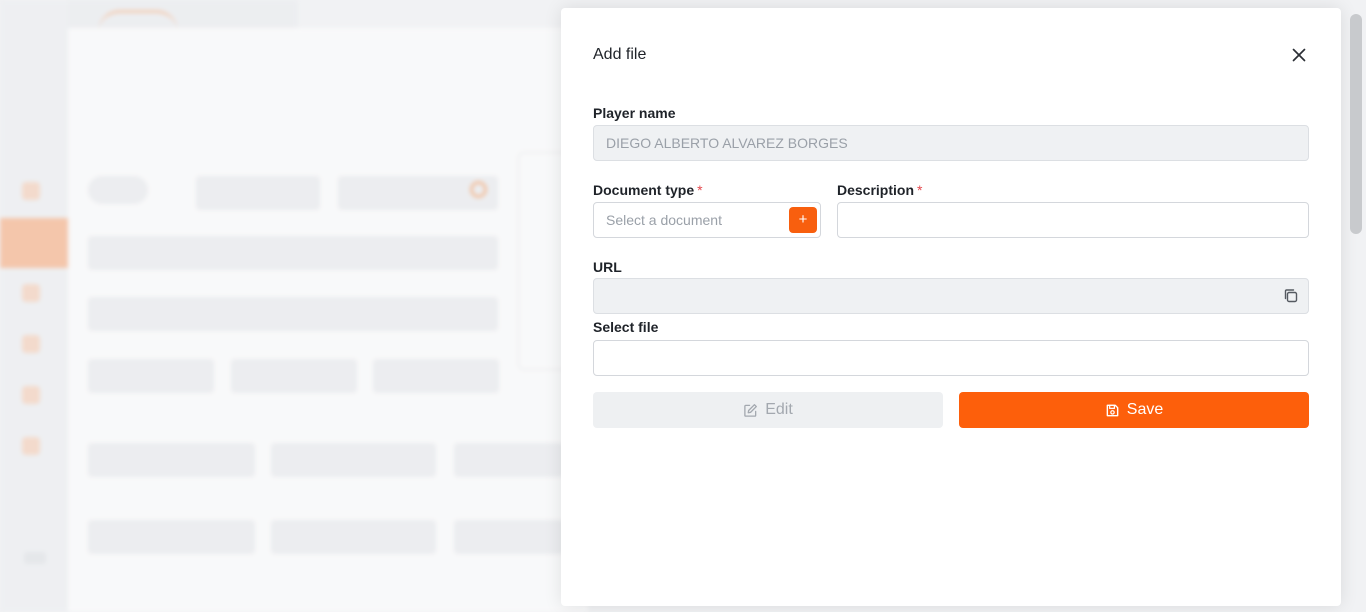 This screenshot has width=1366, height=612. I want to click on copy-url-button, so click(1291, 296).